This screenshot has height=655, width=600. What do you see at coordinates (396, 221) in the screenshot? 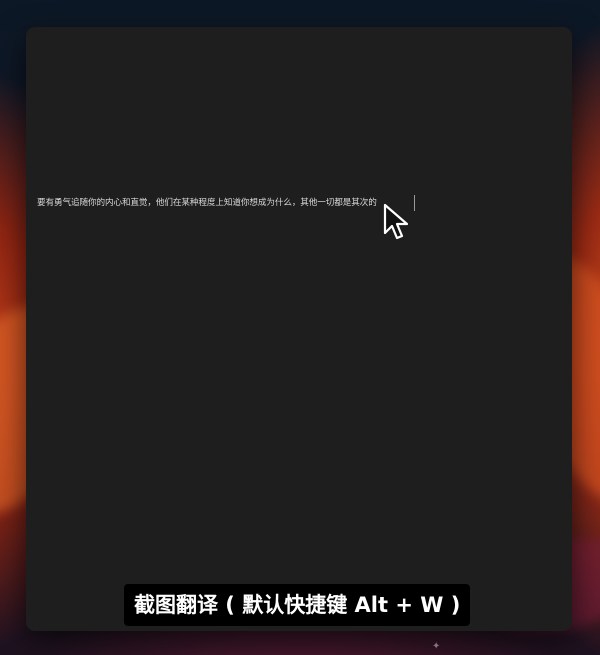
I see `arrow-pointer-icon` at bounding box center [396, 221].